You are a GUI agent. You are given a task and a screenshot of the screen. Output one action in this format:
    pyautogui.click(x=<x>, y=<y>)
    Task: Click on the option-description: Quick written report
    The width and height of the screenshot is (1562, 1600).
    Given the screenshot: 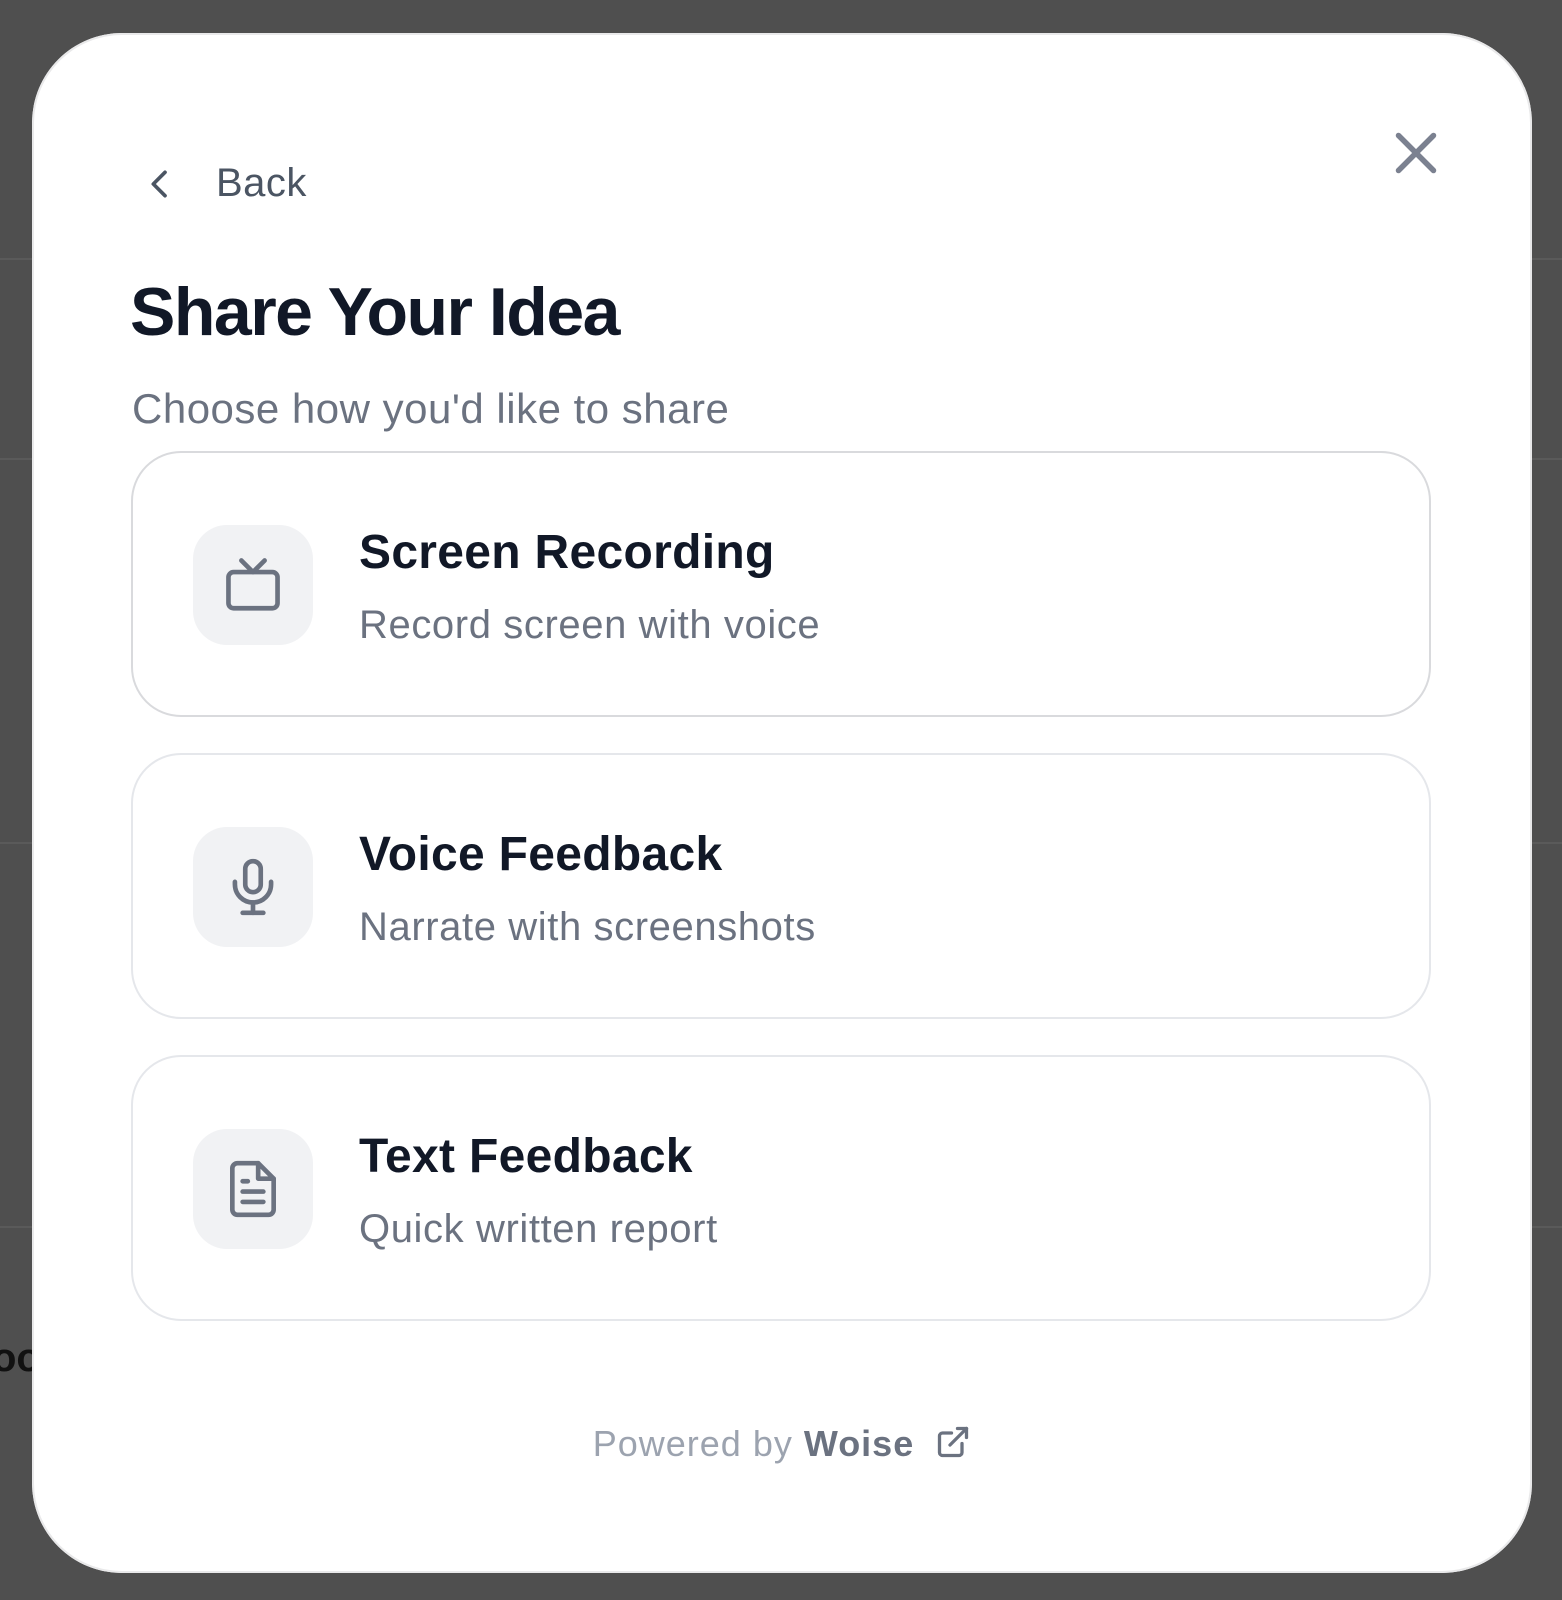 What is the action you would take?
    pyautogui.click(x=538, y=1229)
    